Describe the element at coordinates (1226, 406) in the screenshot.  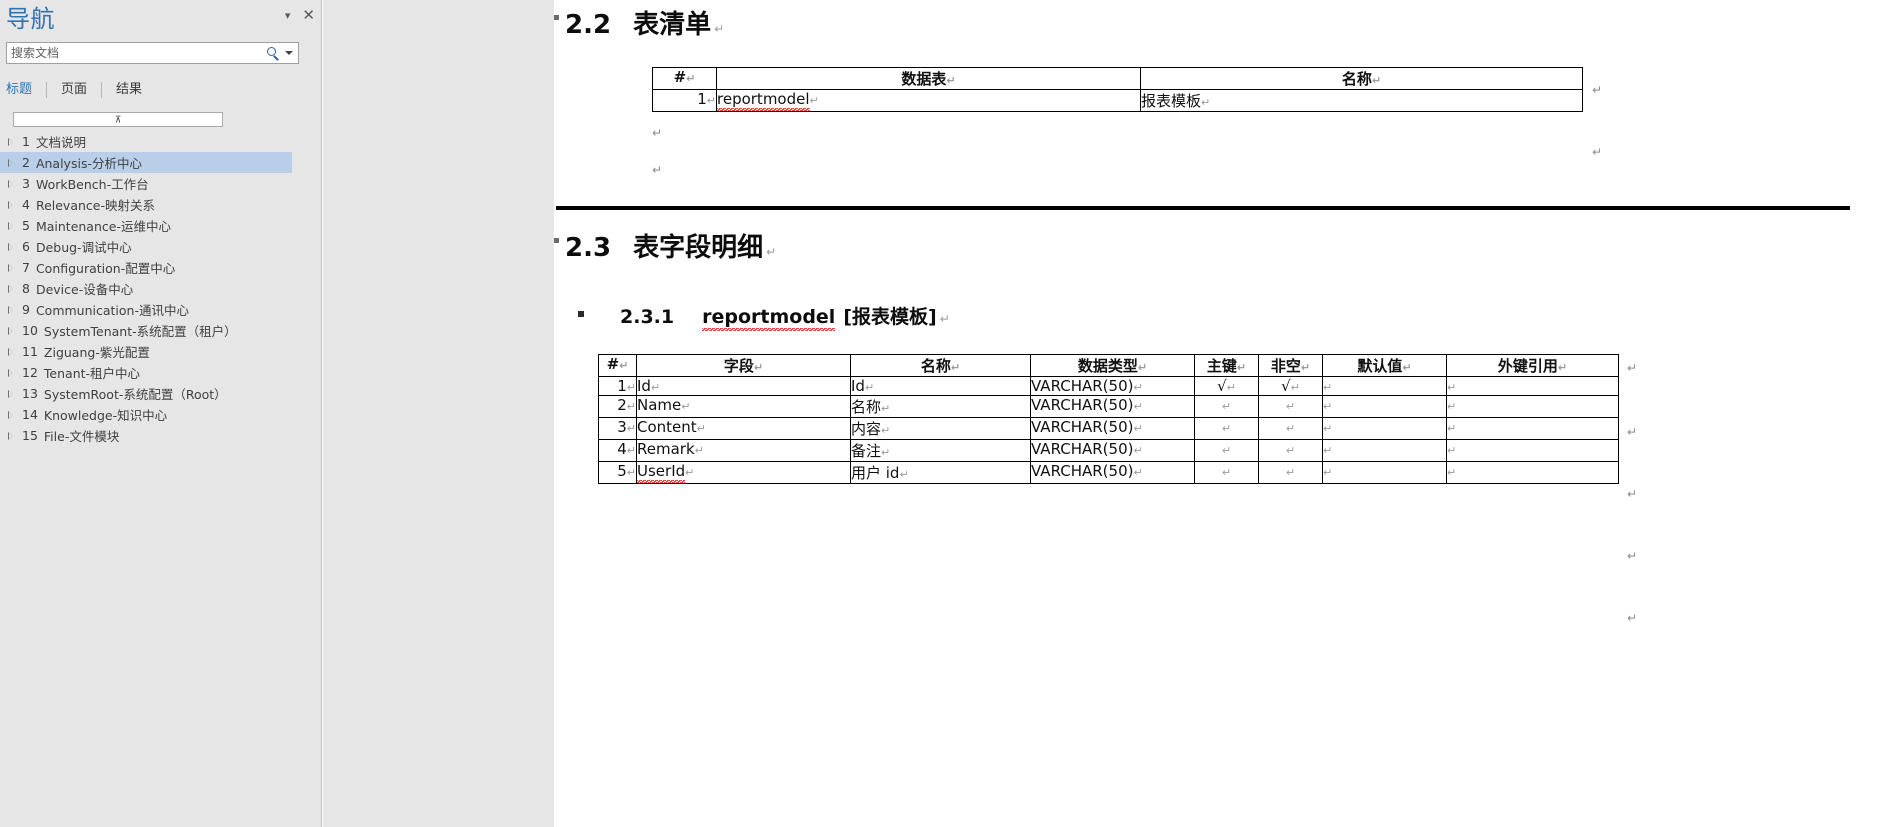
I see `cell-primarykey: ↵` at that location.